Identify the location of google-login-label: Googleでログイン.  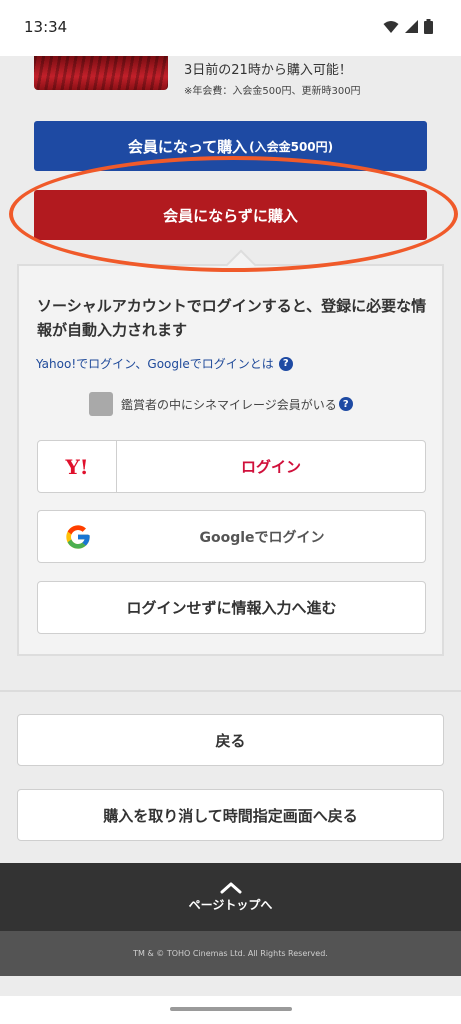
(262, 537).